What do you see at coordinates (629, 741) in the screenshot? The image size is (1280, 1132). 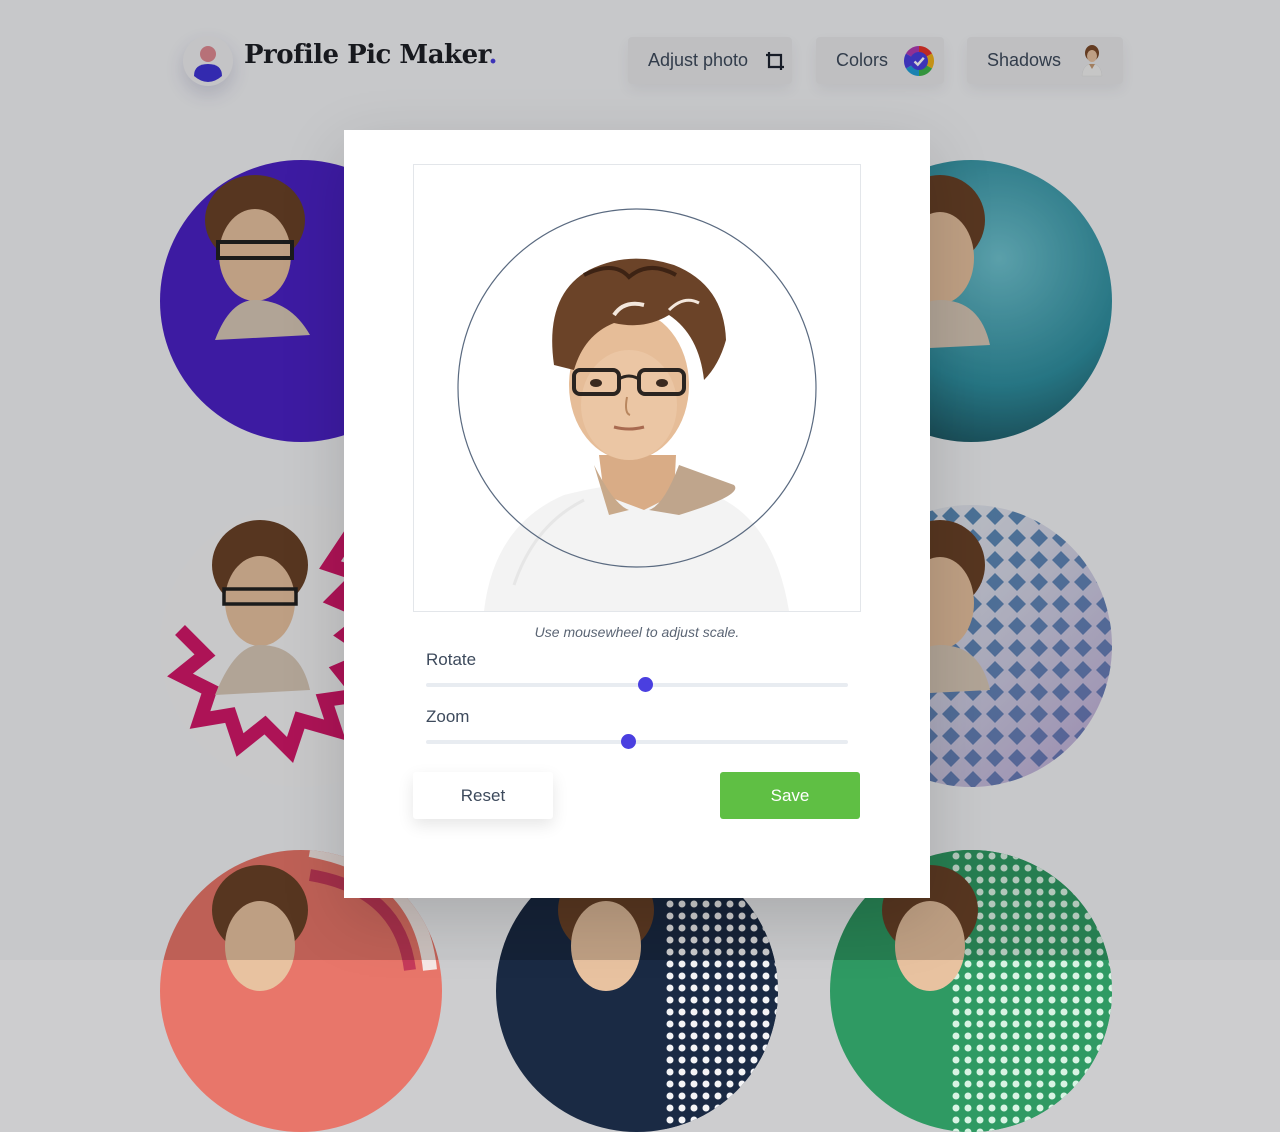 I see `zoom-slider-thumb` at bounding box center [629, 741].